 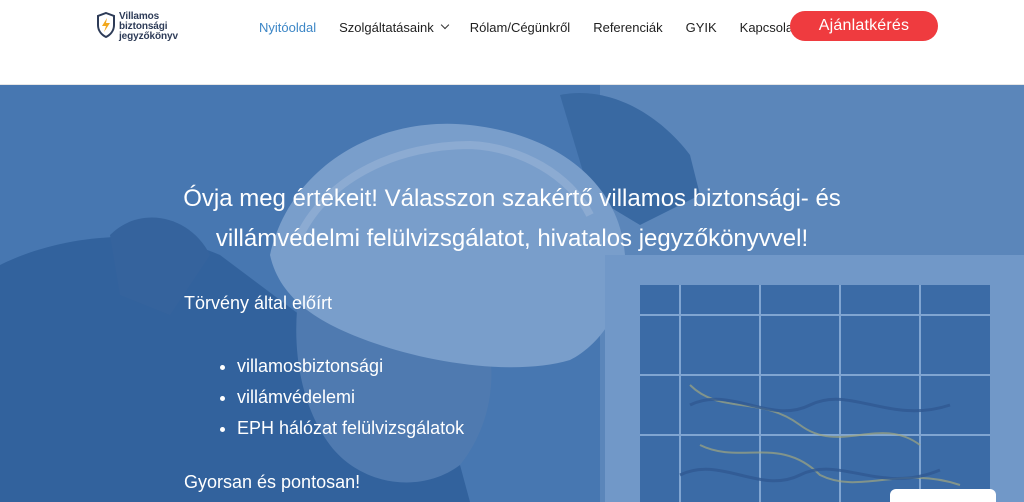 What do you see at coordinates (943, 495) in the screenshot?
I see `floating-widget-edge` at bounding box center [943, 495].